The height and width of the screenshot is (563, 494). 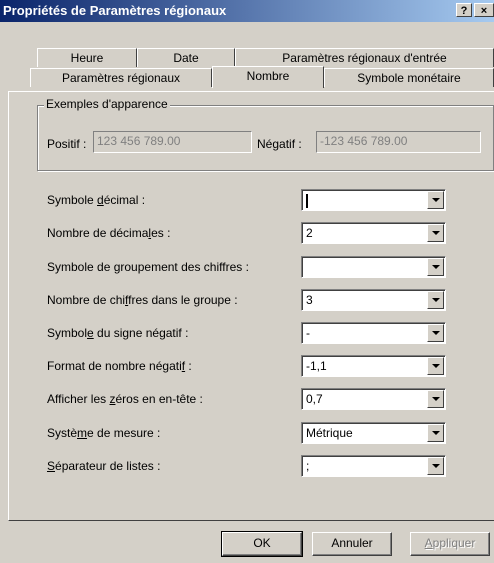 What do you see at coordinates (148, 267) in the screenshot?
I see `grouping-symbol-label: Symbole de groupement des chiffres :` at bounding box center [148, 267].